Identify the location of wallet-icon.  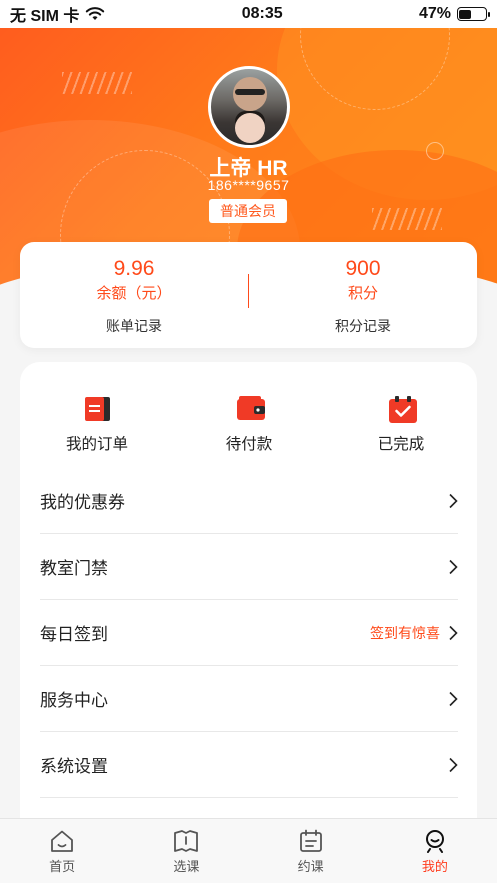
(250, 409).